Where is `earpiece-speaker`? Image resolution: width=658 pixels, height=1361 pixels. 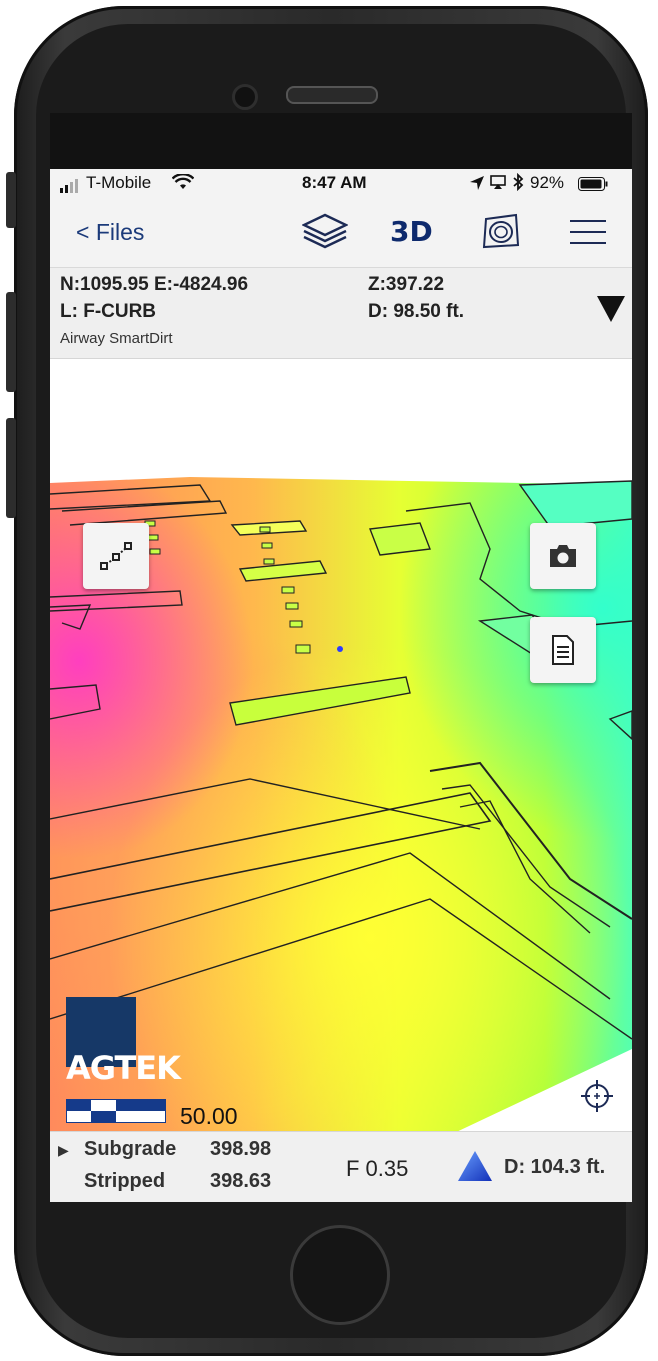
earpiece-speaker is located at coordinates (332, 95).